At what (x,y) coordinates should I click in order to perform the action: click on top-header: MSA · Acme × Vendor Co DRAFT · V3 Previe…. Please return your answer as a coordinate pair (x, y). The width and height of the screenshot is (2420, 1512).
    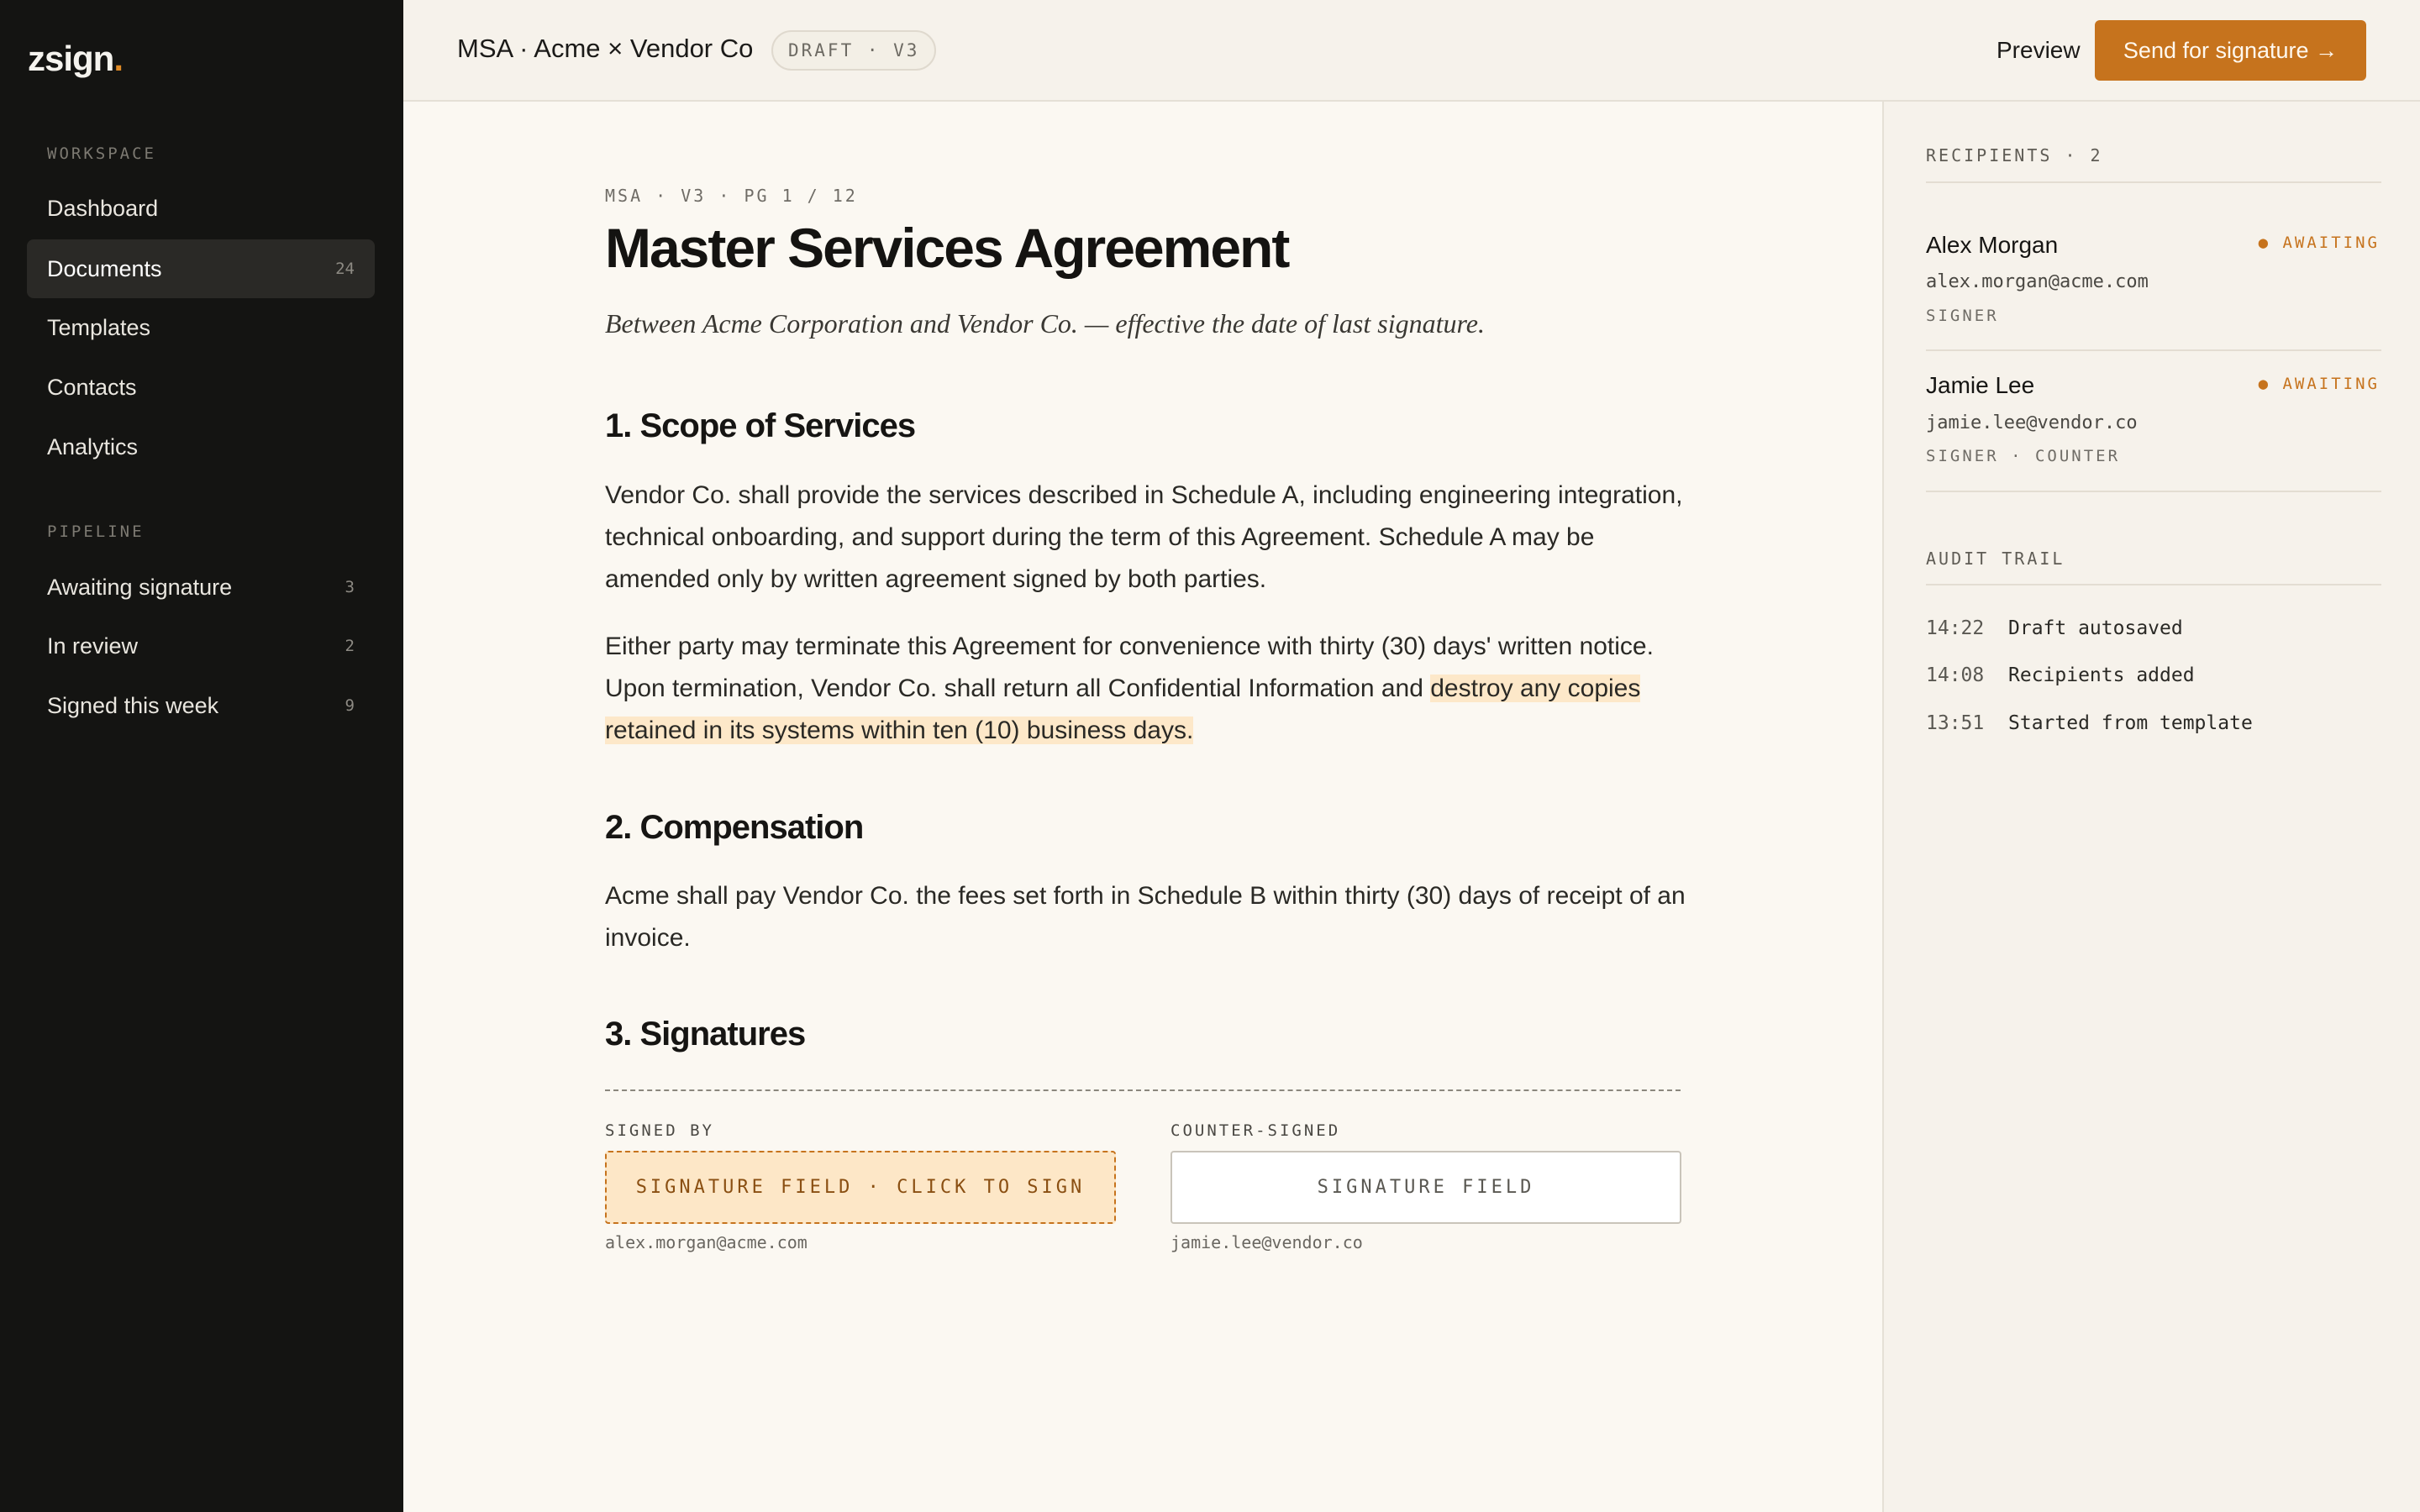
    Looking at the image, I should click on (1411, 51).